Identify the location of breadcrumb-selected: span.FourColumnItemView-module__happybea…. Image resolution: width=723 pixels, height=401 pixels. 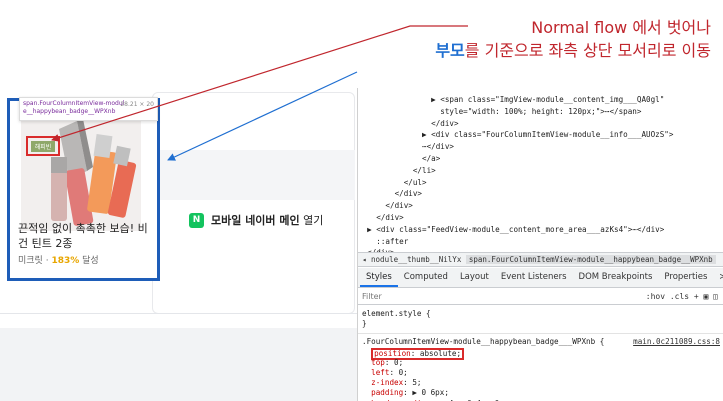
(590, 259).